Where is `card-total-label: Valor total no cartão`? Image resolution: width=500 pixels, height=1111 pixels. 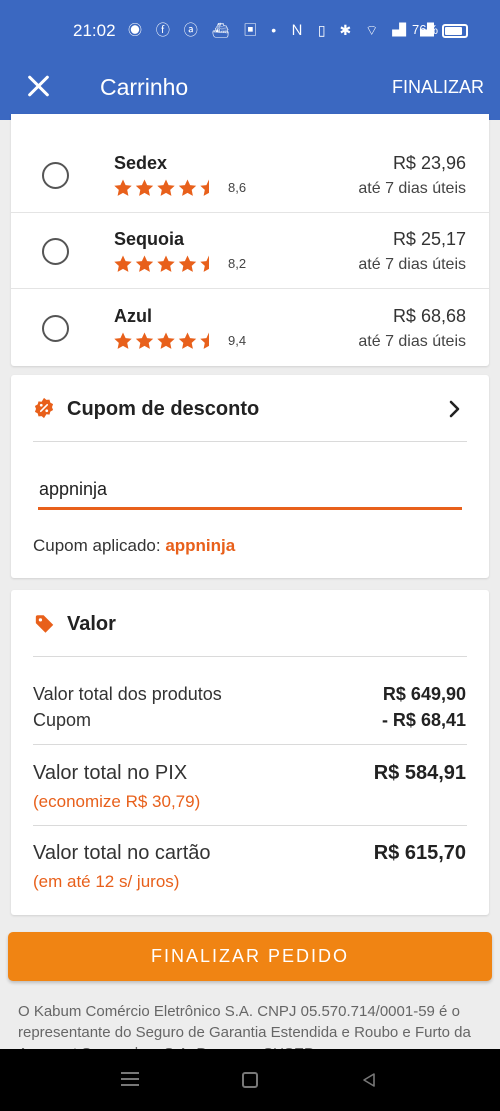
card-total-label: Valor total no cartão is located at coordinates (122, 853).